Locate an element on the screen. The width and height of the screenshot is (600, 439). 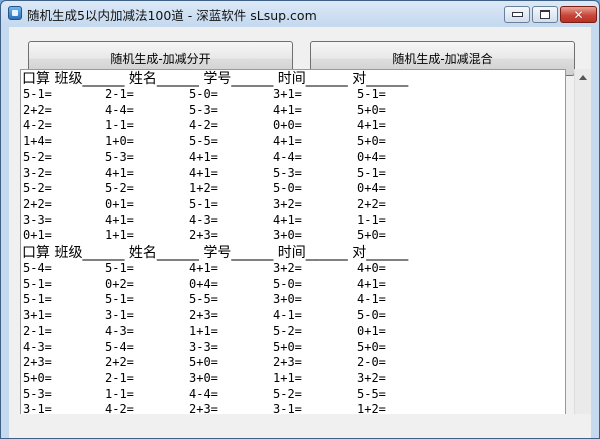
math-problem: 4+0= is located at coordinates (371, 268).